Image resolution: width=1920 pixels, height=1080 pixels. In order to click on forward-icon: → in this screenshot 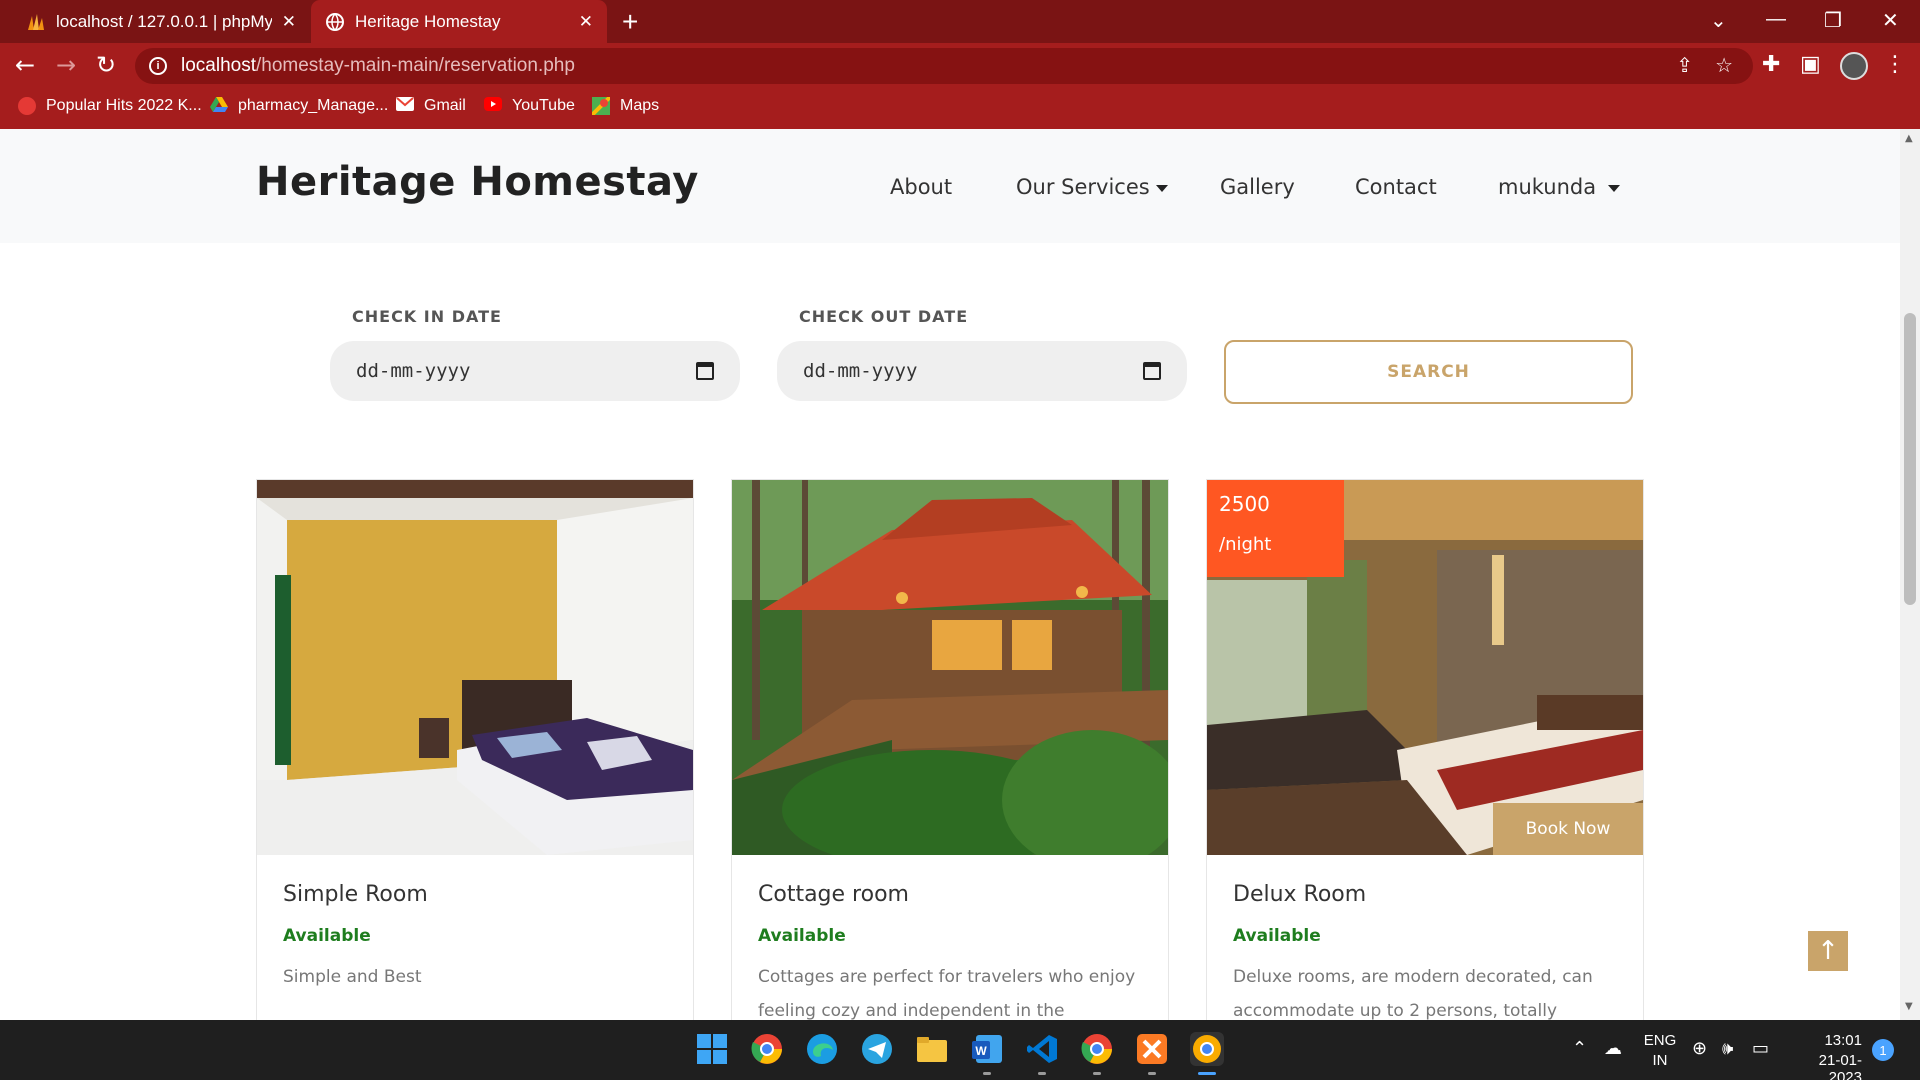, I will do `click(66, 65)`.